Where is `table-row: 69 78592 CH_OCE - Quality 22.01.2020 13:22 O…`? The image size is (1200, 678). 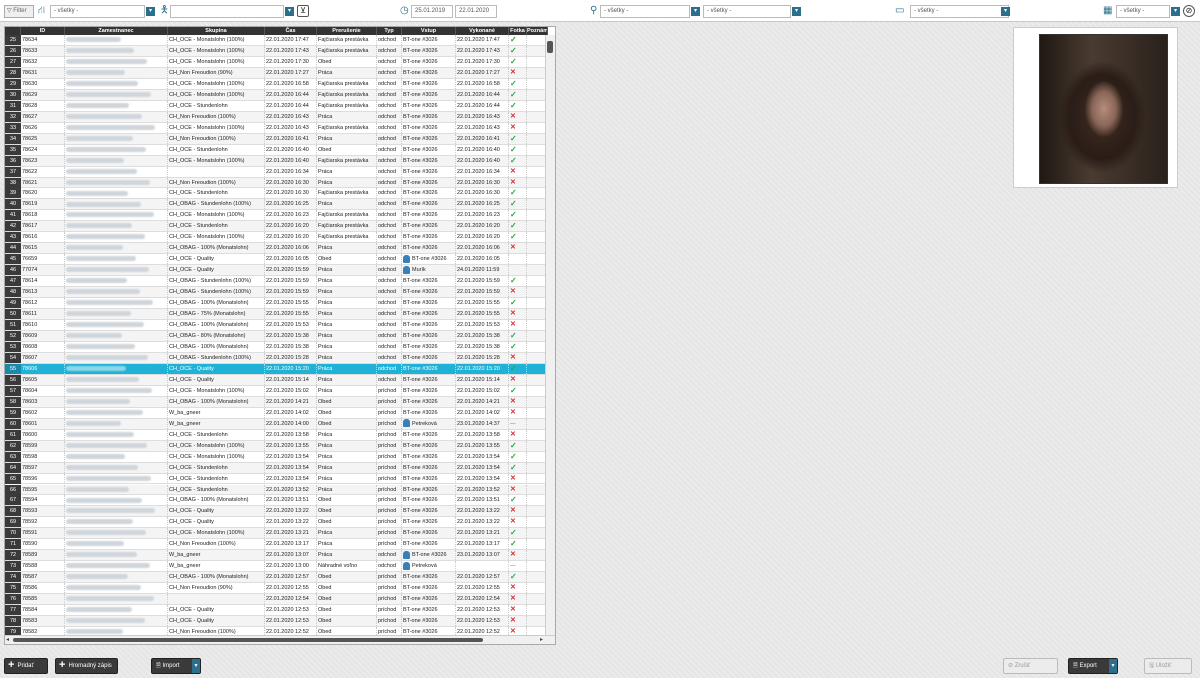 table-row: 69 78592 CH_OCE - Quality 22.01.2020 13:22 O… is located at coordinates (276, 523).